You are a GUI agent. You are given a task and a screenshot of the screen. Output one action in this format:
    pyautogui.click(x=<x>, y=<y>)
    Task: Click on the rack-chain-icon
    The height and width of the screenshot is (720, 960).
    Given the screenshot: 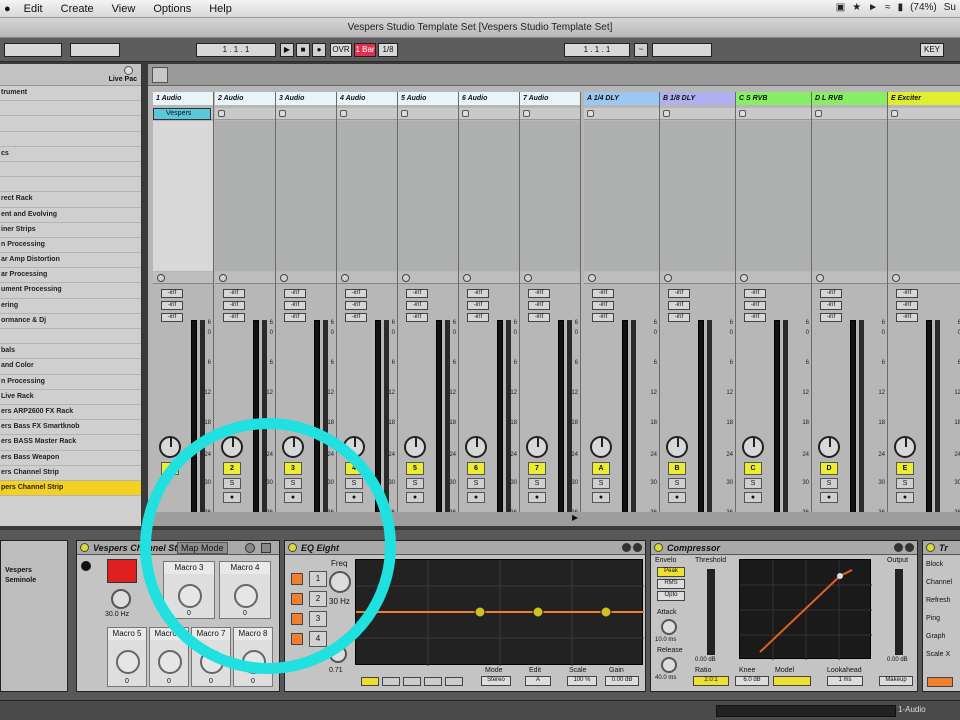 What is the action you would take?
    pyautogui.click(x=266, y=548)
    